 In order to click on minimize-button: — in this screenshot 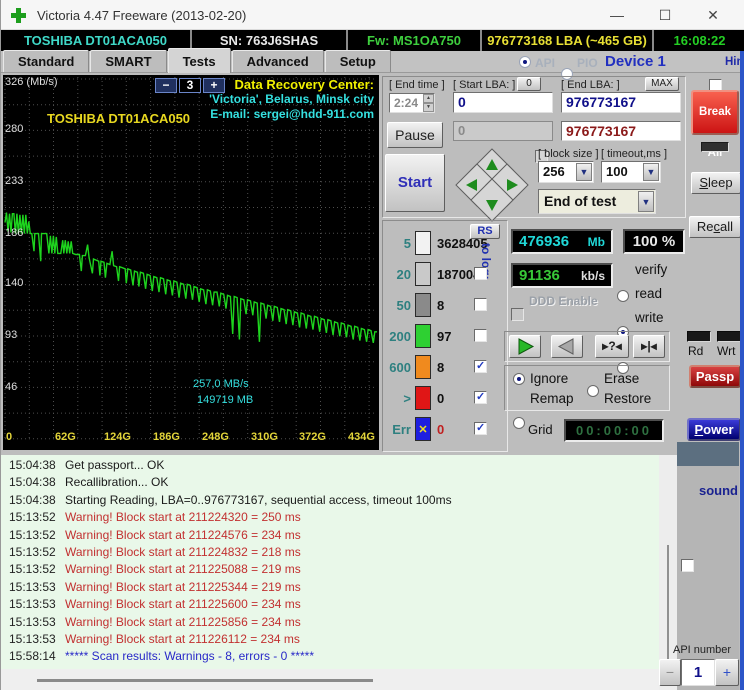, I will do `click(617, 15)`.